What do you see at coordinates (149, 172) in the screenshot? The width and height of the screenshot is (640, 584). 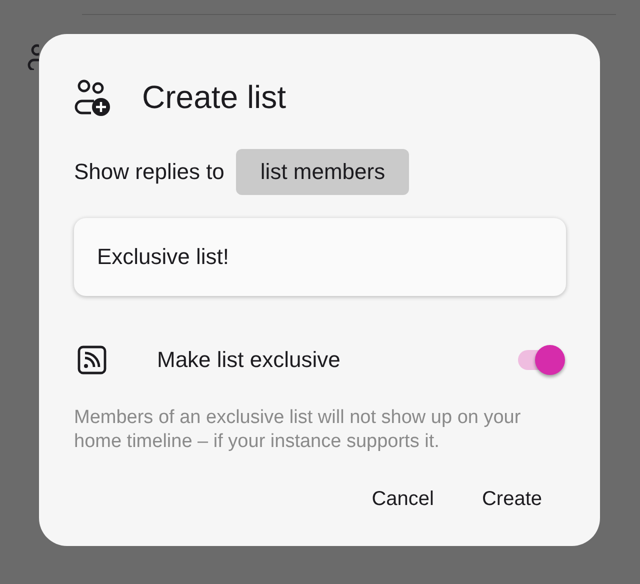 I see `replies-label: Show replies to` at bounding box center [149, 172].